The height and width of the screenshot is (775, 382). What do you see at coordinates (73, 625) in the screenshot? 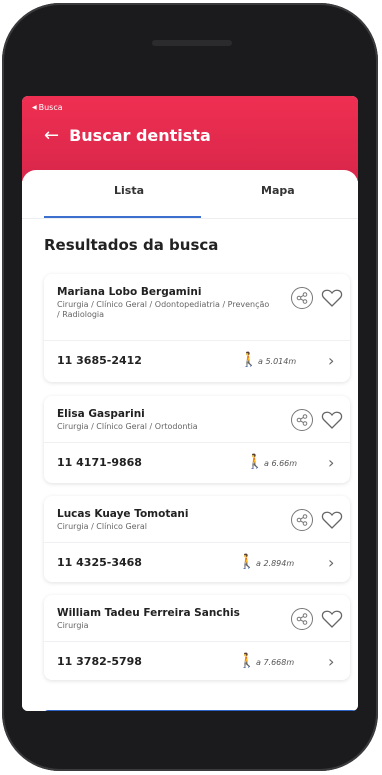
I see `dentist-specialties: Cirurgia` at bounding box center [73, 625].